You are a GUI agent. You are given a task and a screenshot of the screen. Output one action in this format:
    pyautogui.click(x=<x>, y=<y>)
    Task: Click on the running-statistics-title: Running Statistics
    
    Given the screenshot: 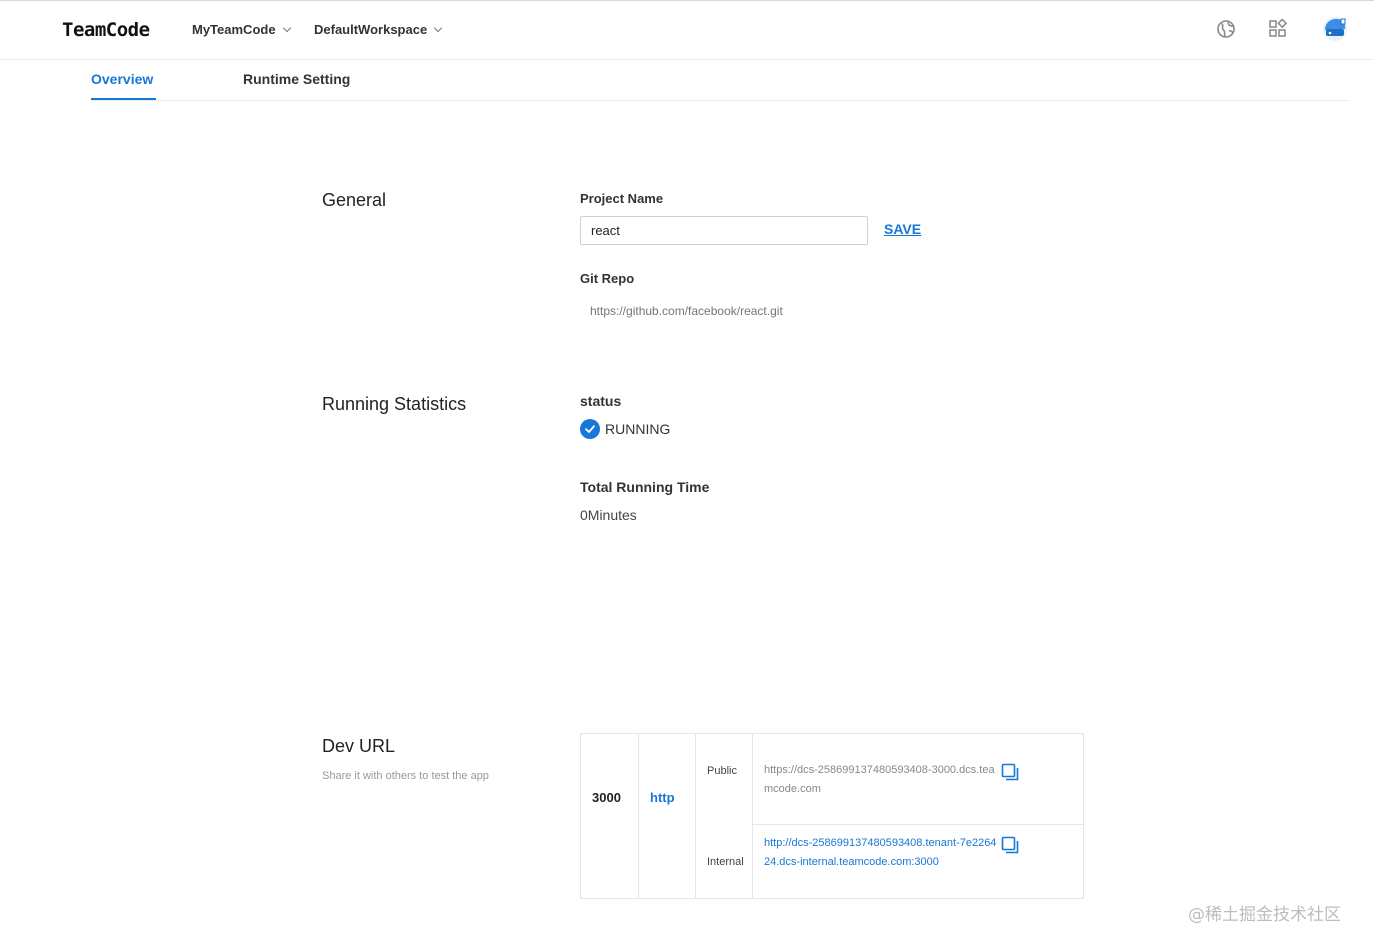 What is the action you would take?
    pyautogui.click(x=394, y=404)
    